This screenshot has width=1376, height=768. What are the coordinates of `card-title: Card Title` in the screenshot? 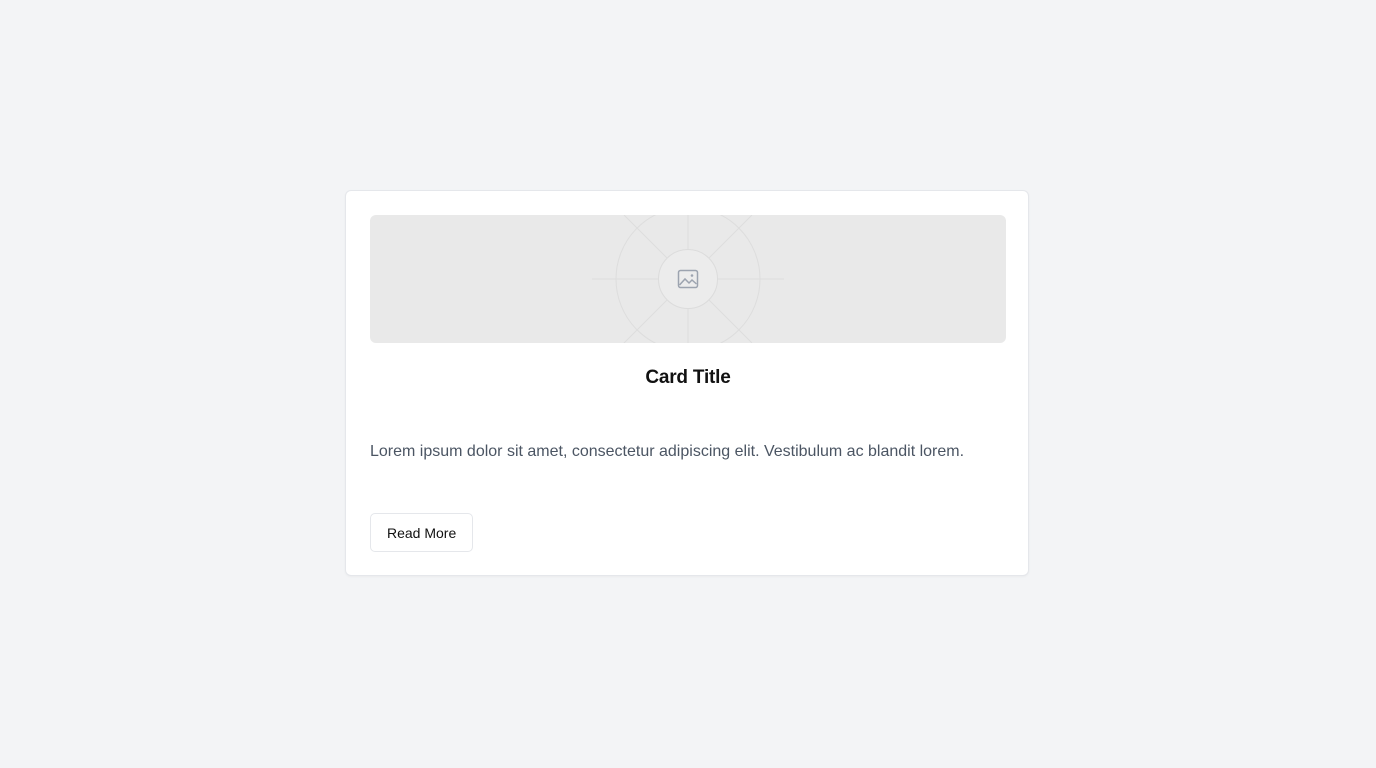 It's located at (688, 377).